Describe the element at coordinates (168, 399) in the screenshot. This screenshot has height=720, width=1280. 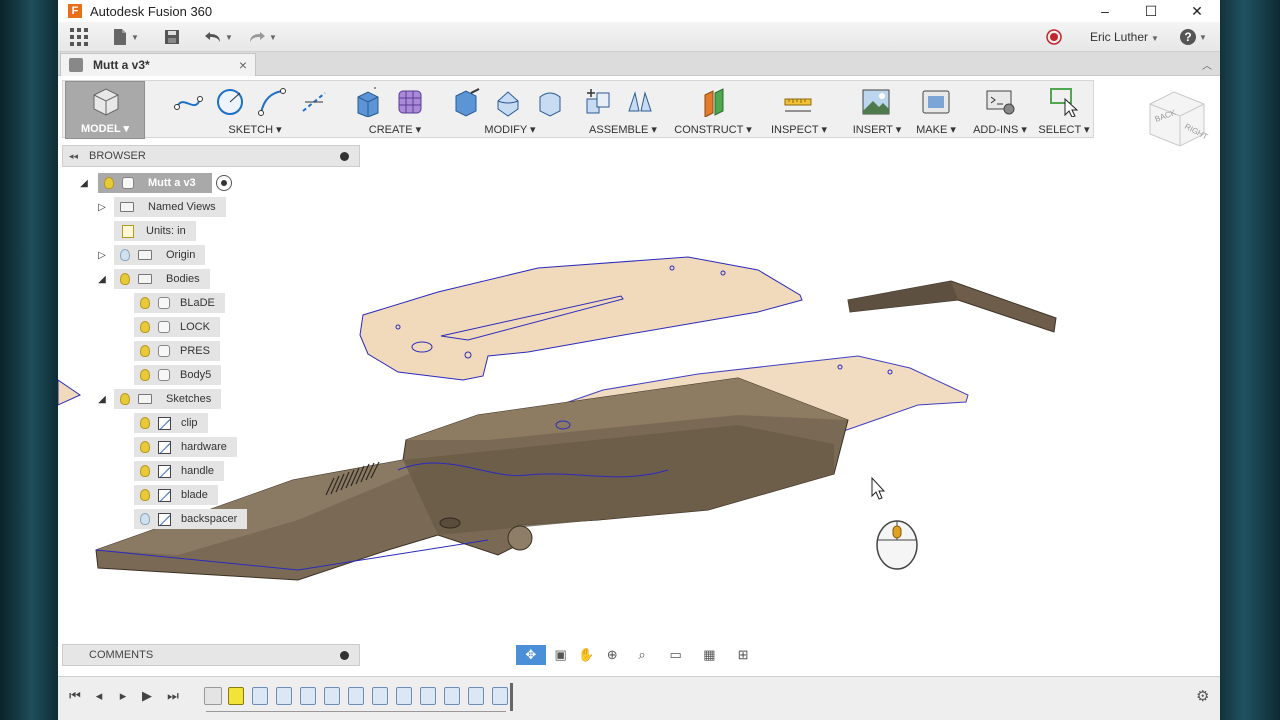
I see `browser-sketches-folder: Sketches` at that location.